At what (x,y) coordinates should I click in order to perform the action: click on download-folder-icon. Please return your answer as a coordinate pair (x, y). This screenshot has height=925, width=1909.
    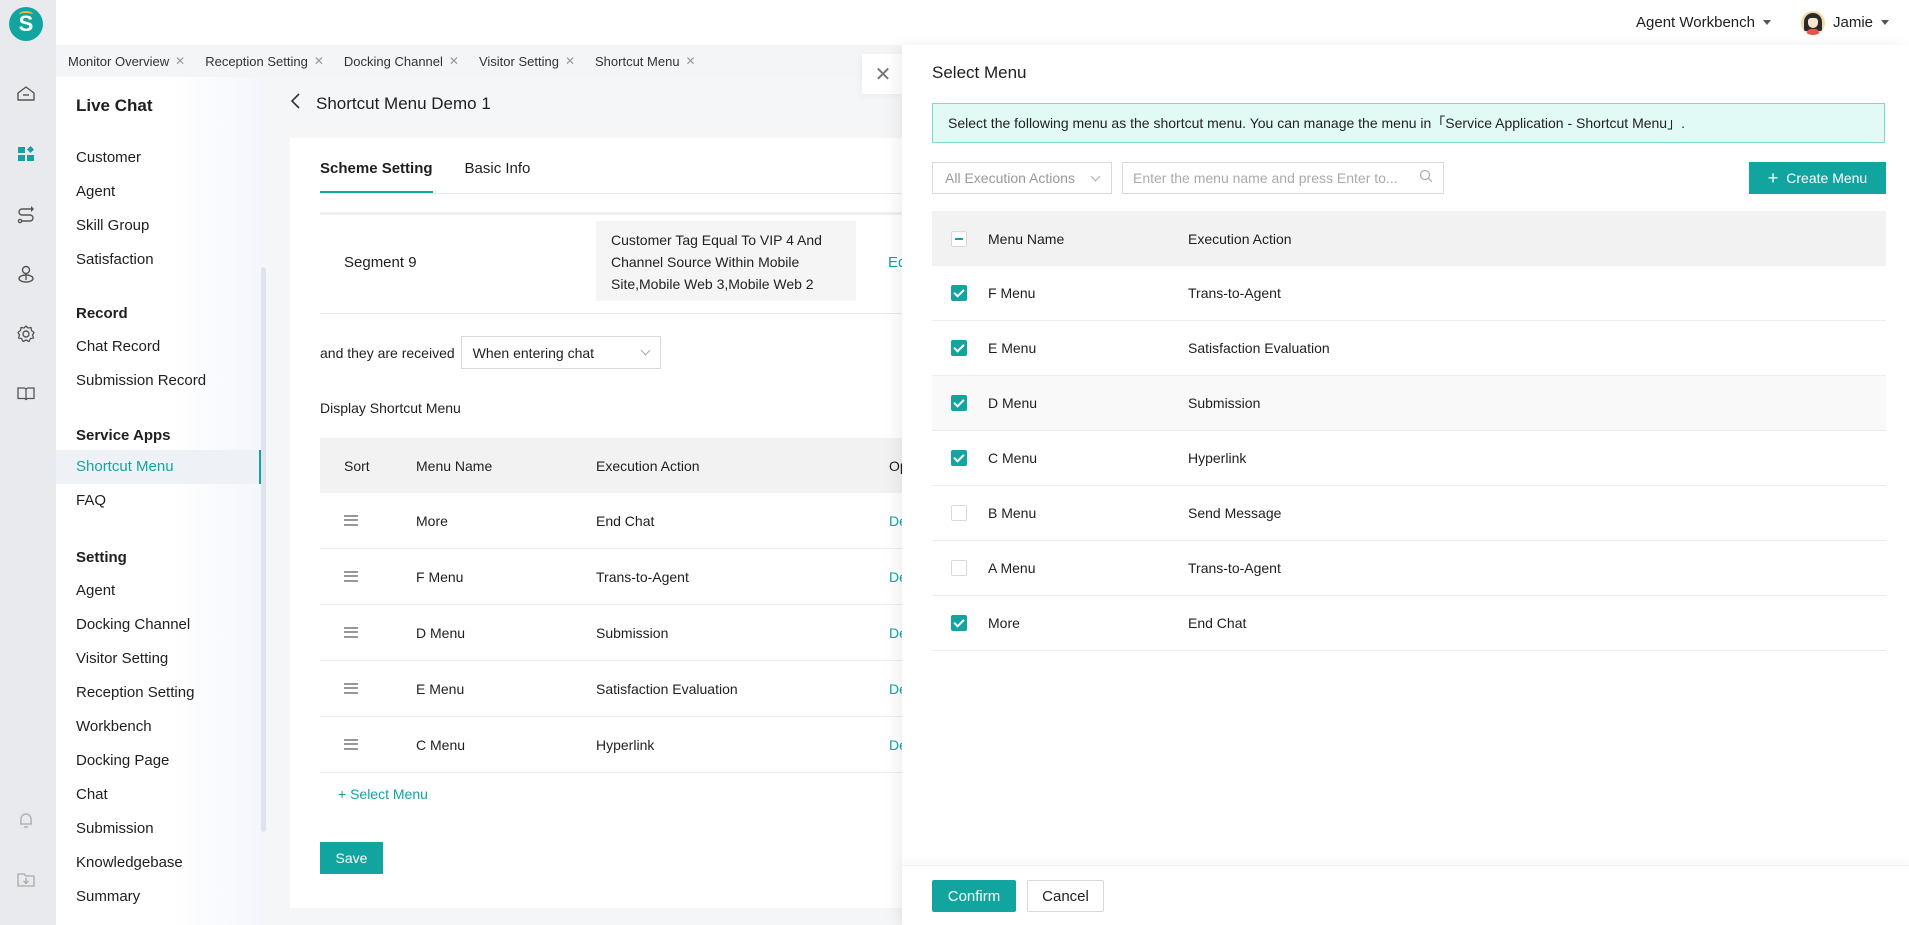
    Looking at the image, I should click on (26, 880).